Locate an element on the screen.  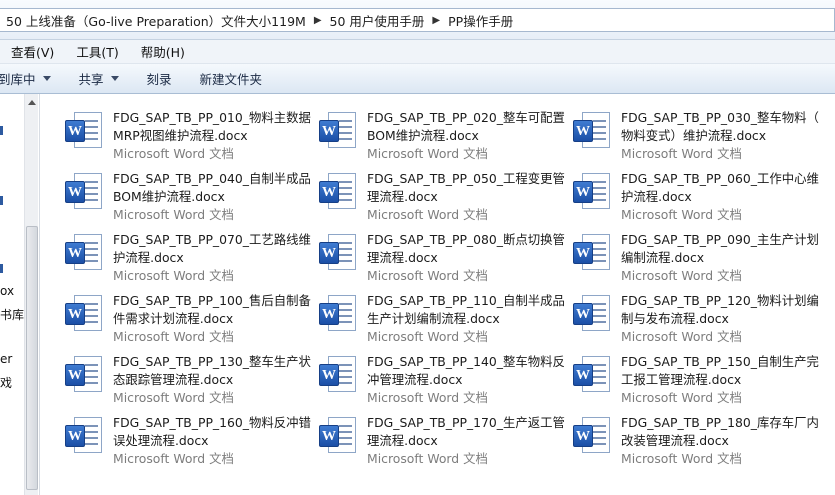
file-name-line2: BOM维护流程.docx is located at coordinates (169, 196).